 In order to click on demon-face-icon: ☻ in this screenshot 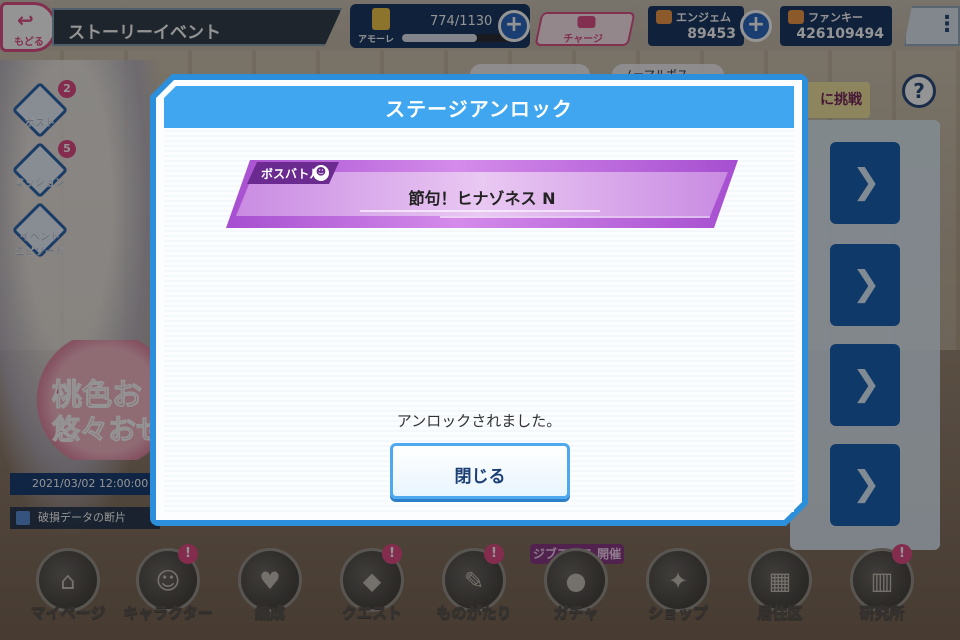, I will do `click(321, 173)`.